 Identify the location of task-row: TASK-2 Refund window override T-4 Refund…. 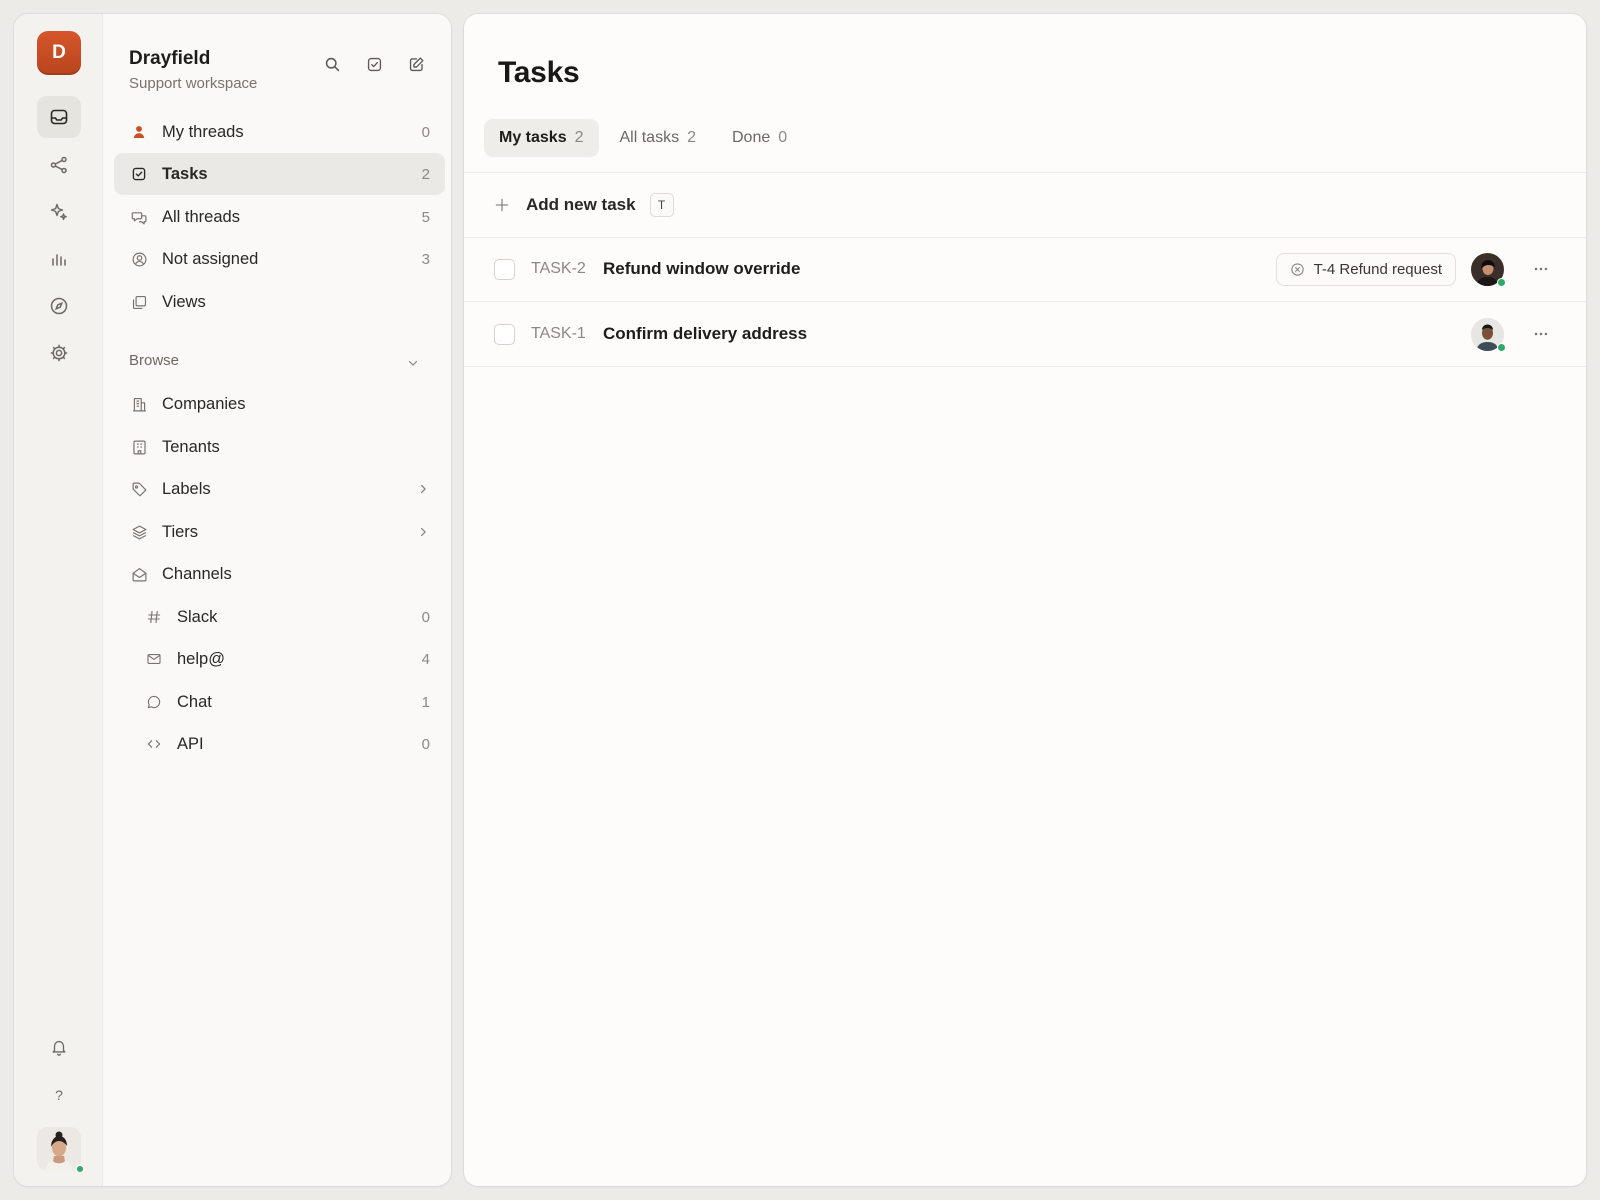
(1025, 269).